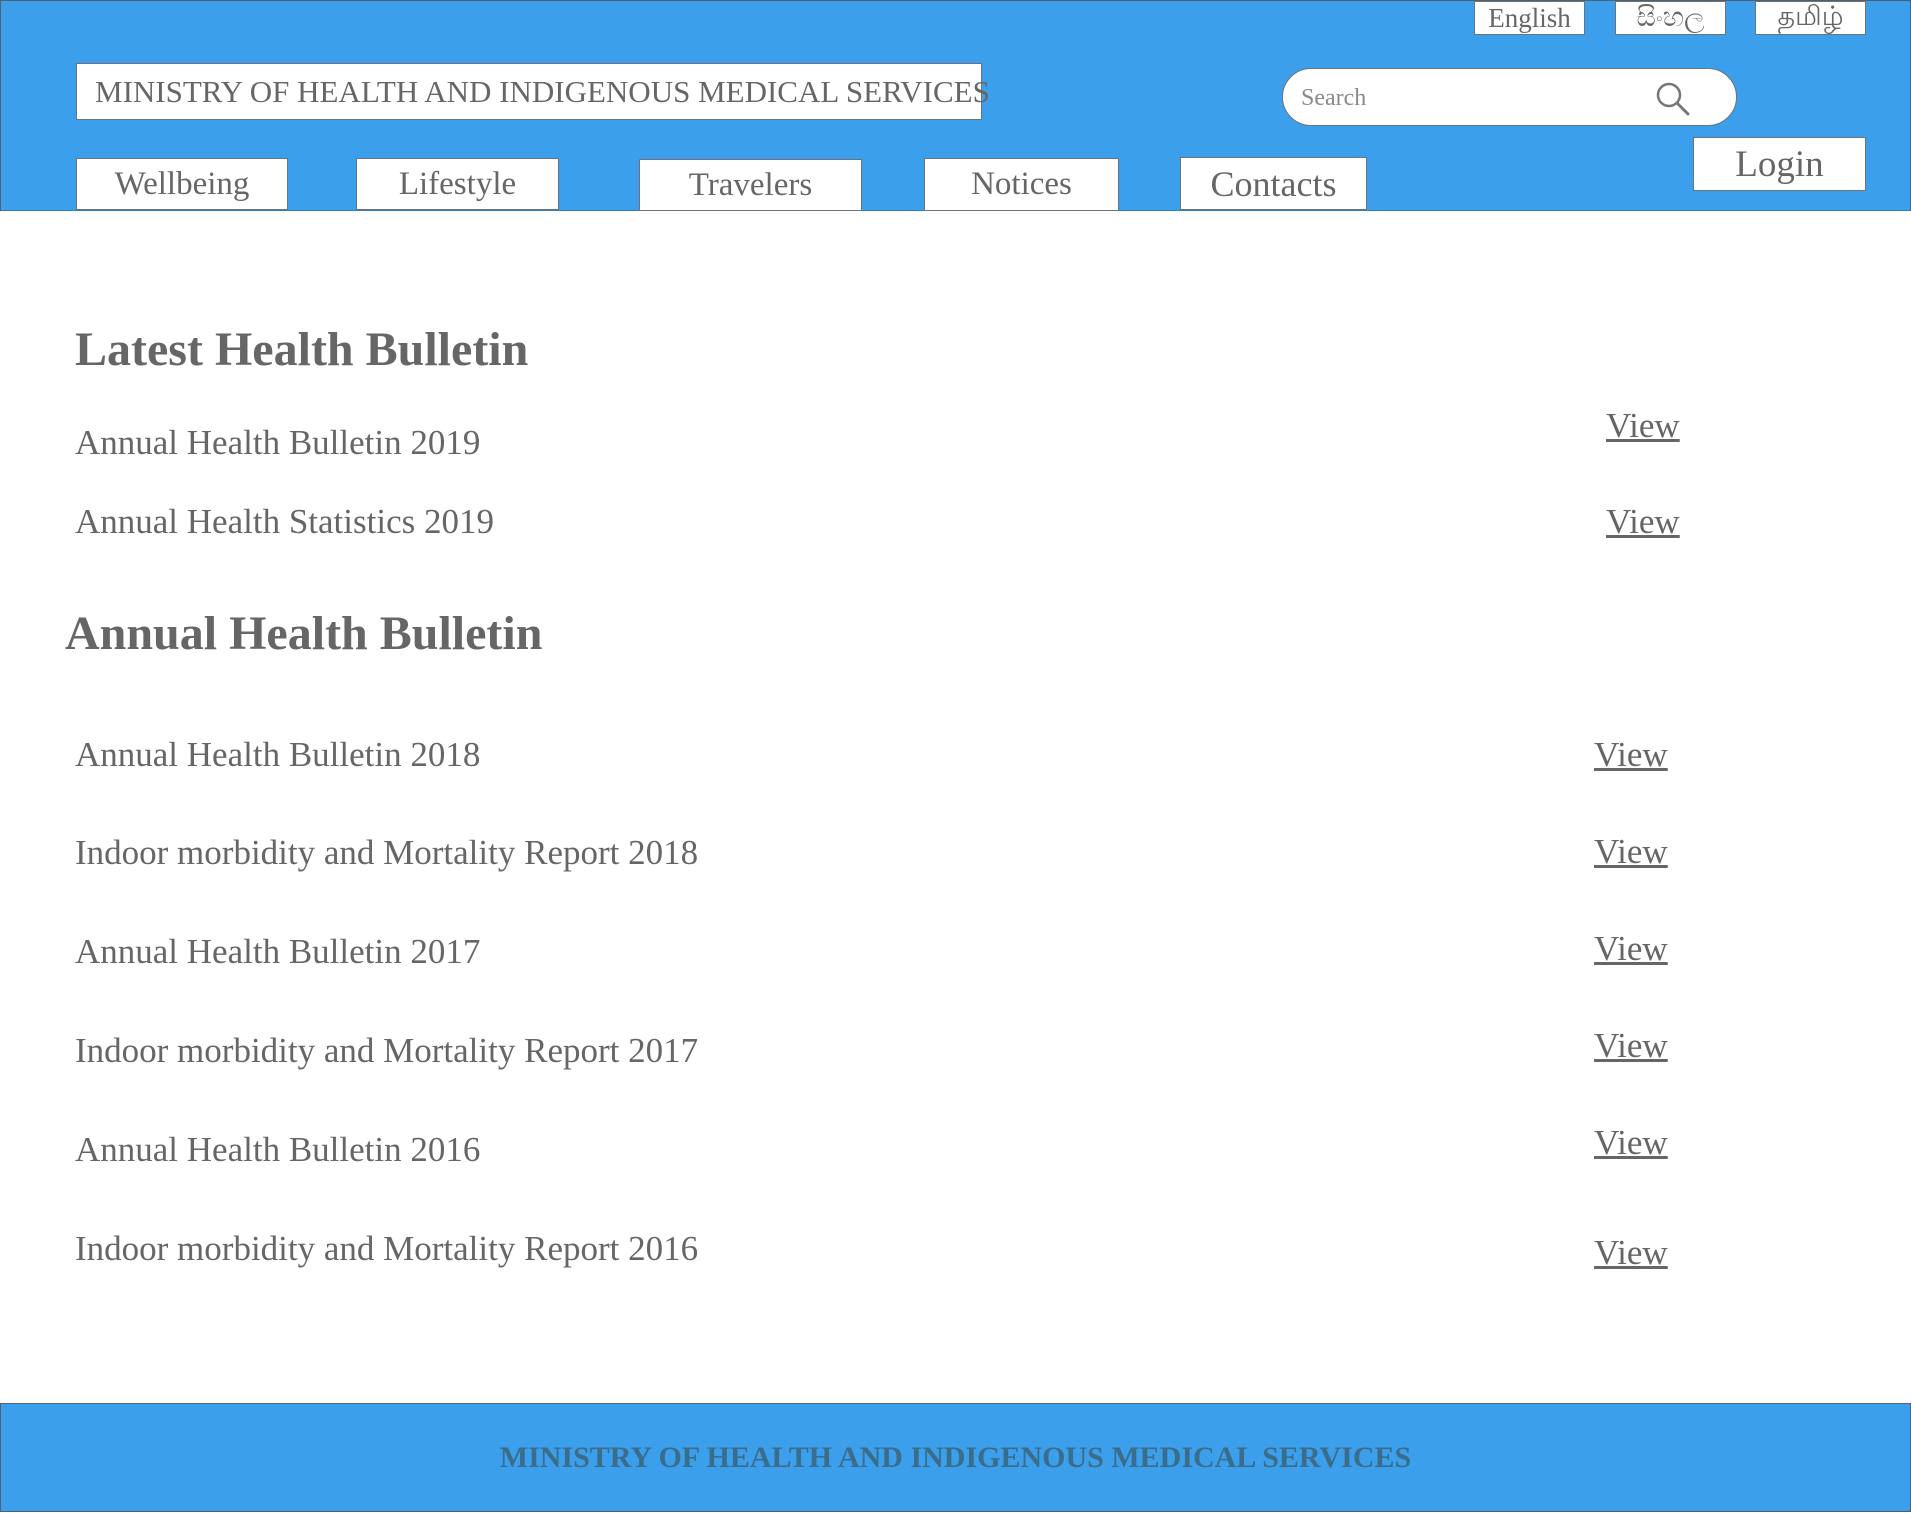 This screenshot has height=1513, width=1911. I want to click on nav-contacts: Contacts, so click(1273, 183).